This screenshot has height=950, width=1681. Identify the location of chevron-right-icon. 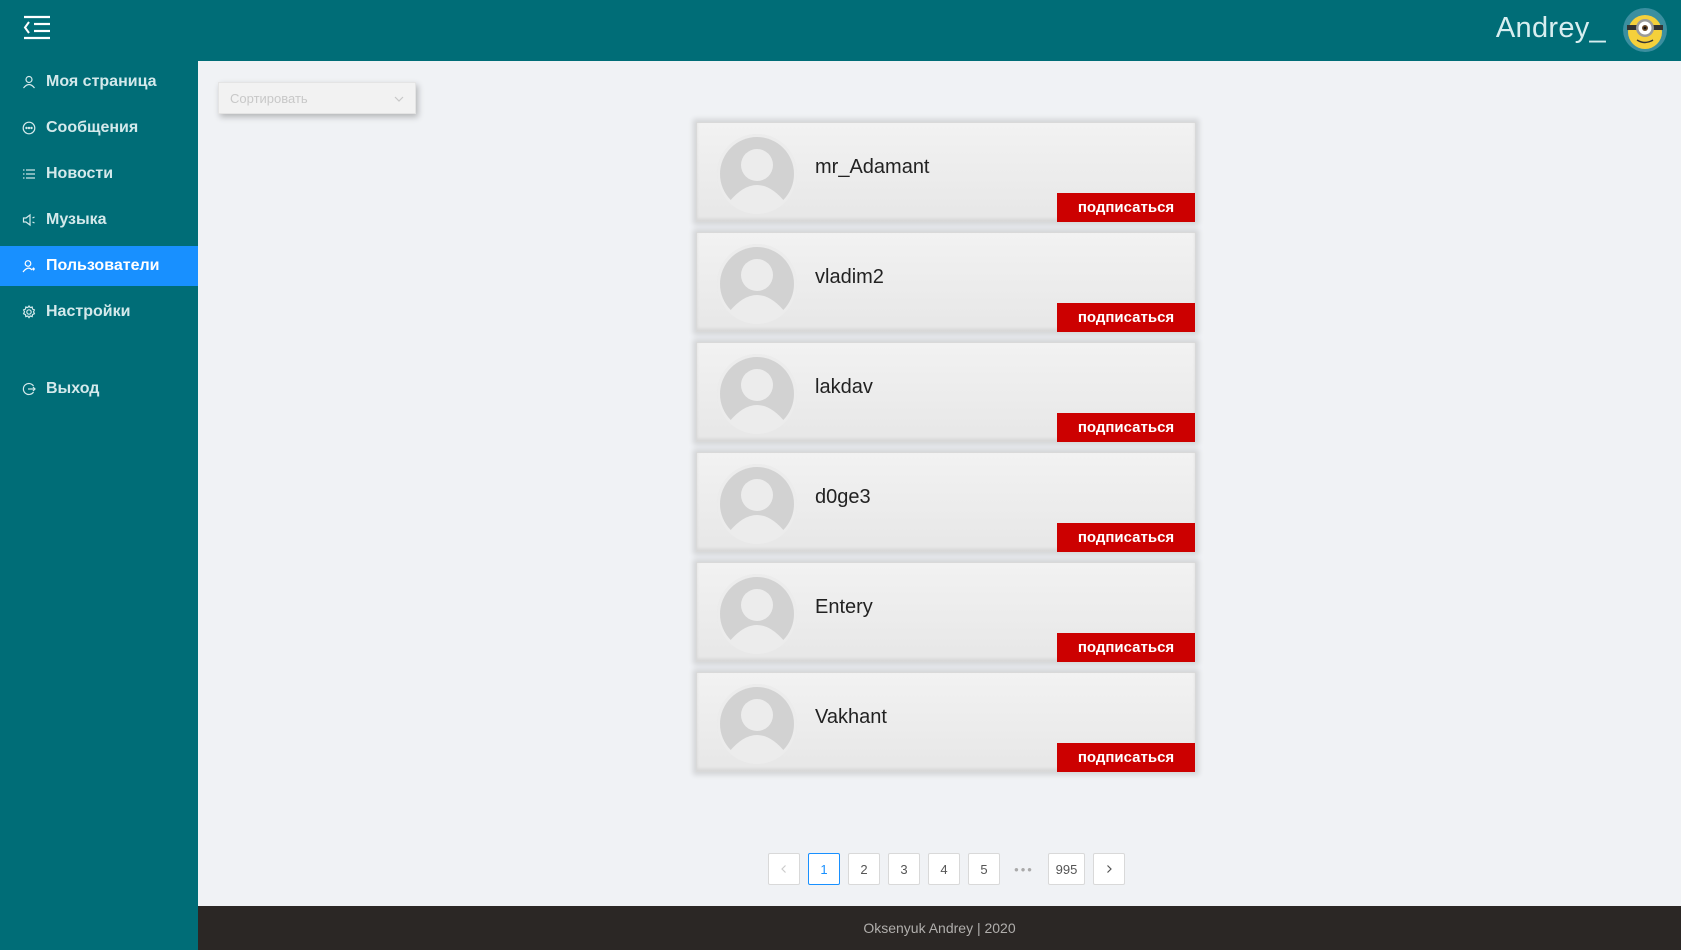
(1109, 869).